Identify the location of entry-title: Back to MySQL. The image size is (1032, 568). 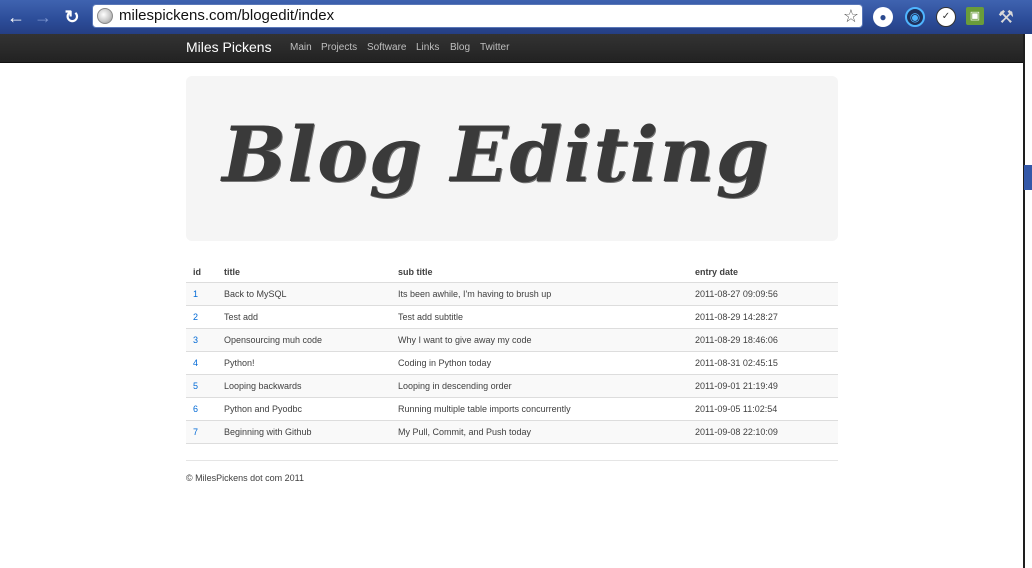
(255, 294).